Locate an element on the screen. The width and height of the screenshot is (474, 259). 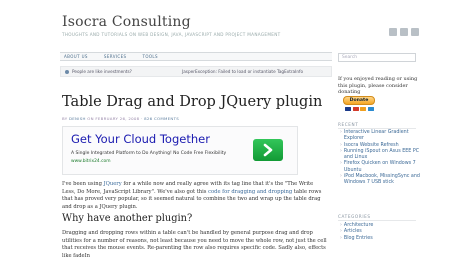
main-nav: ABOUT US SERVICES TOOLS is located at coordinates (196, 56).